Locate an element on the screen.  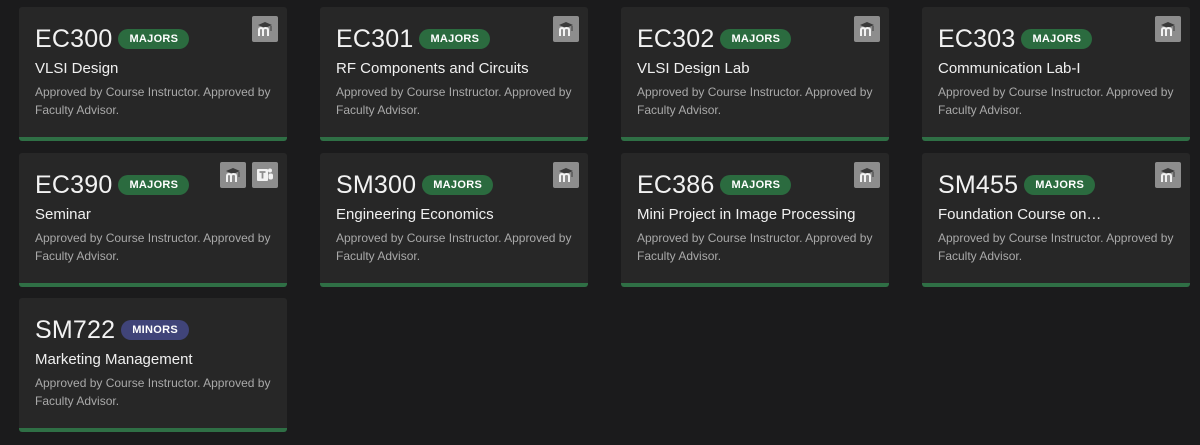
course-header: EC303 MAJORS is located at coordinates (1056, 39).